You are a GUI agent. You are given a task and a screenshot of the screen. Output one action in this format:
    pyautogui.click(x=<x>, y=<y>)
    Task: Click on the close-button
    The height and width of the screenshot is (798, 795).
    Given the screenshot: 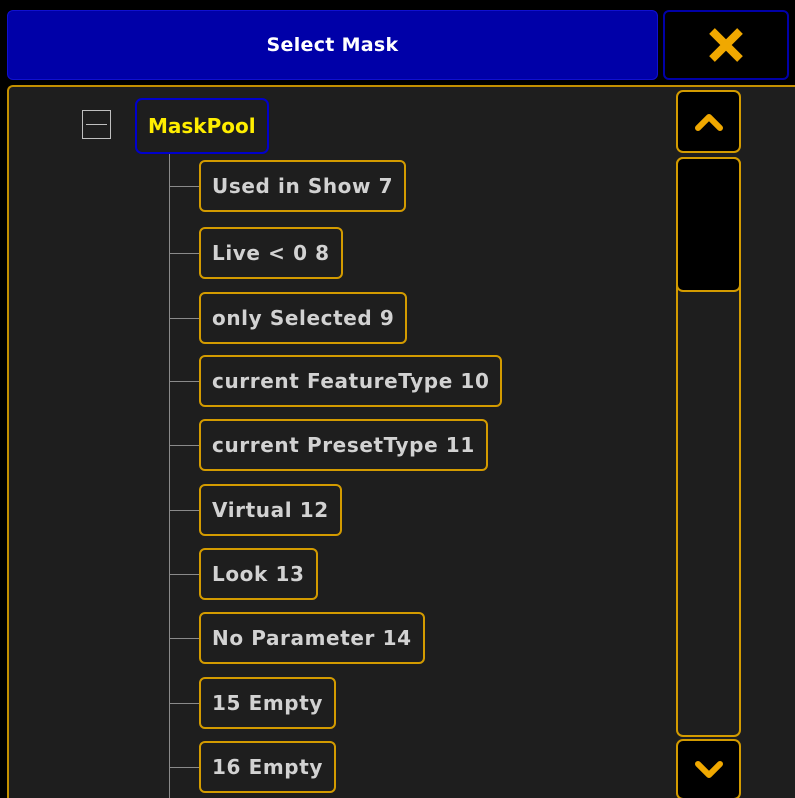 What is the action you would take?
    pyautogui.click(x=726, y=45)
    